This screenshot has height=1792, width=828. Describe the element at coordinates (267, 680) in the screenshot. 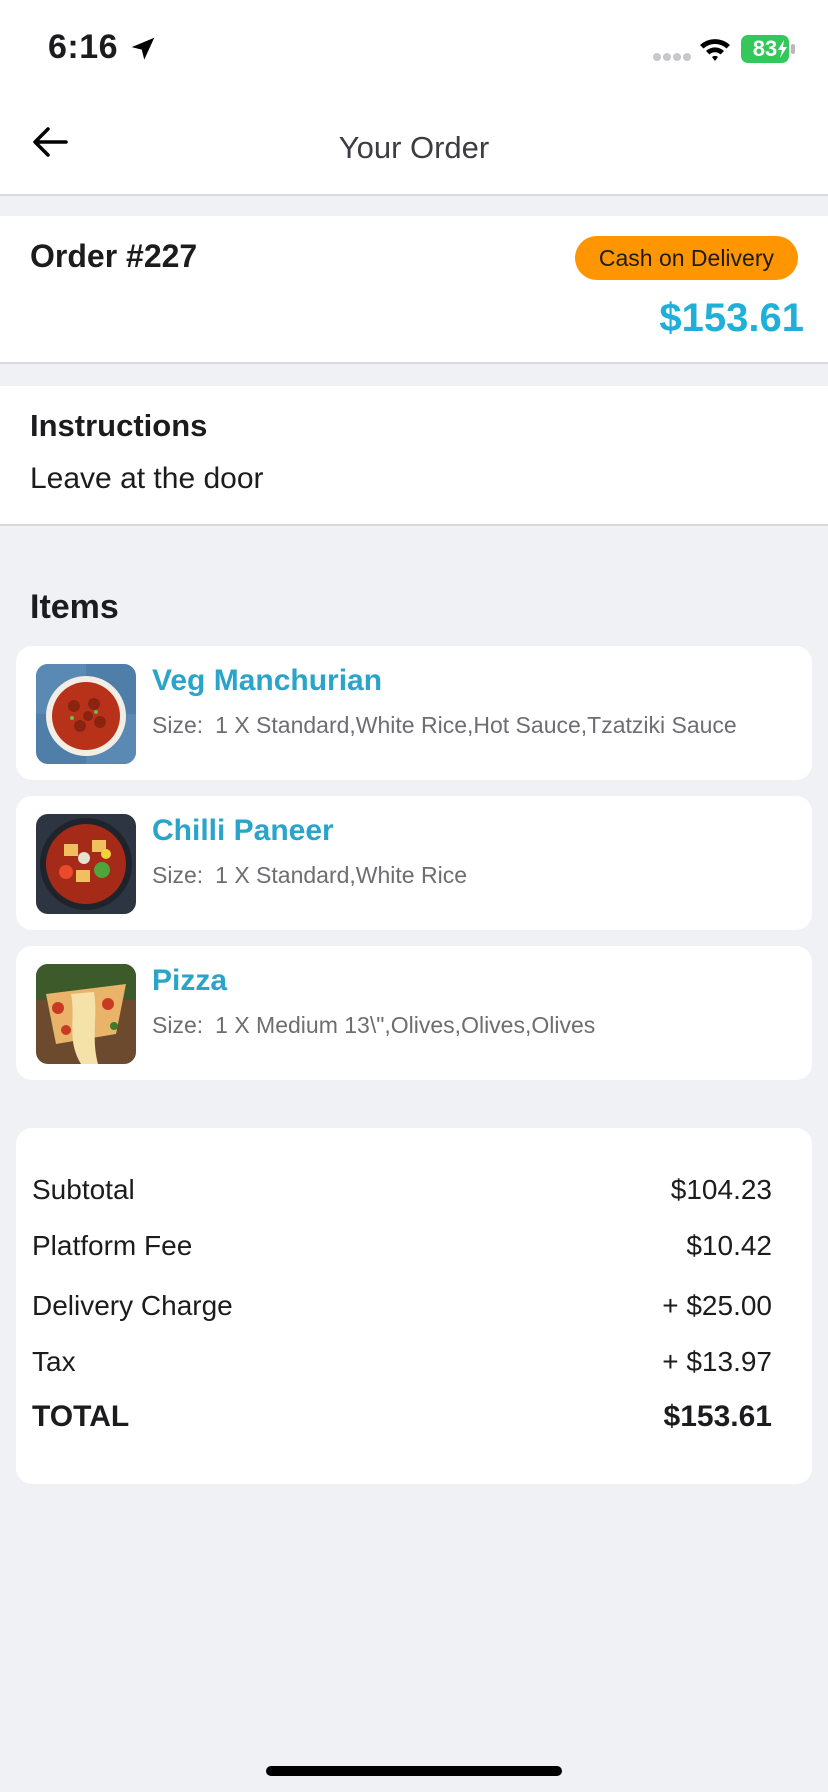

I see `item-name: Veg Manchurian` at that location.